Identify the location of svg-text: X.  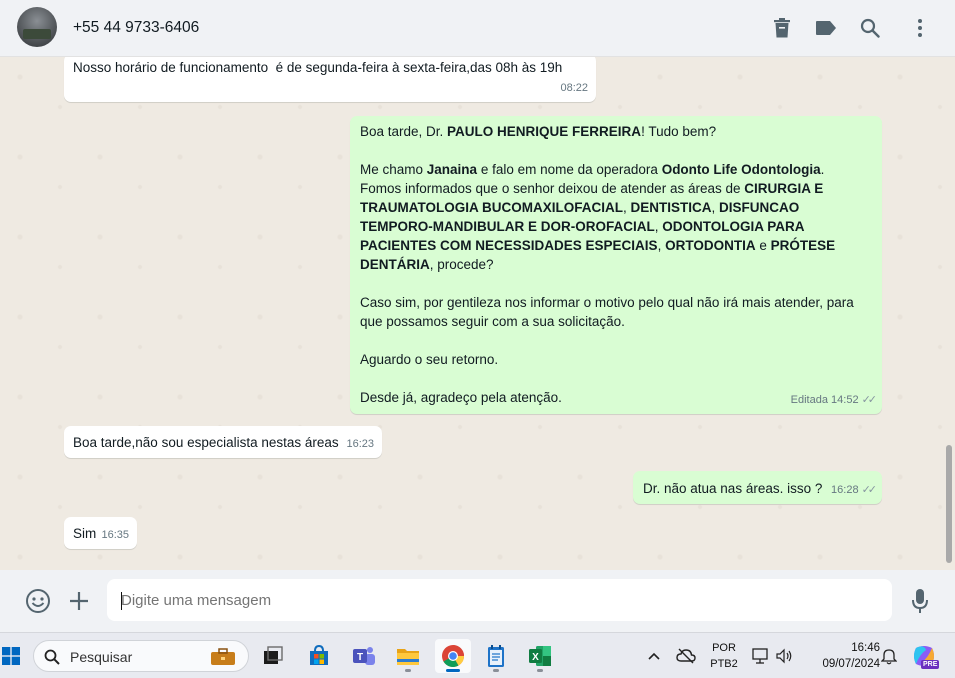
(535, 657).